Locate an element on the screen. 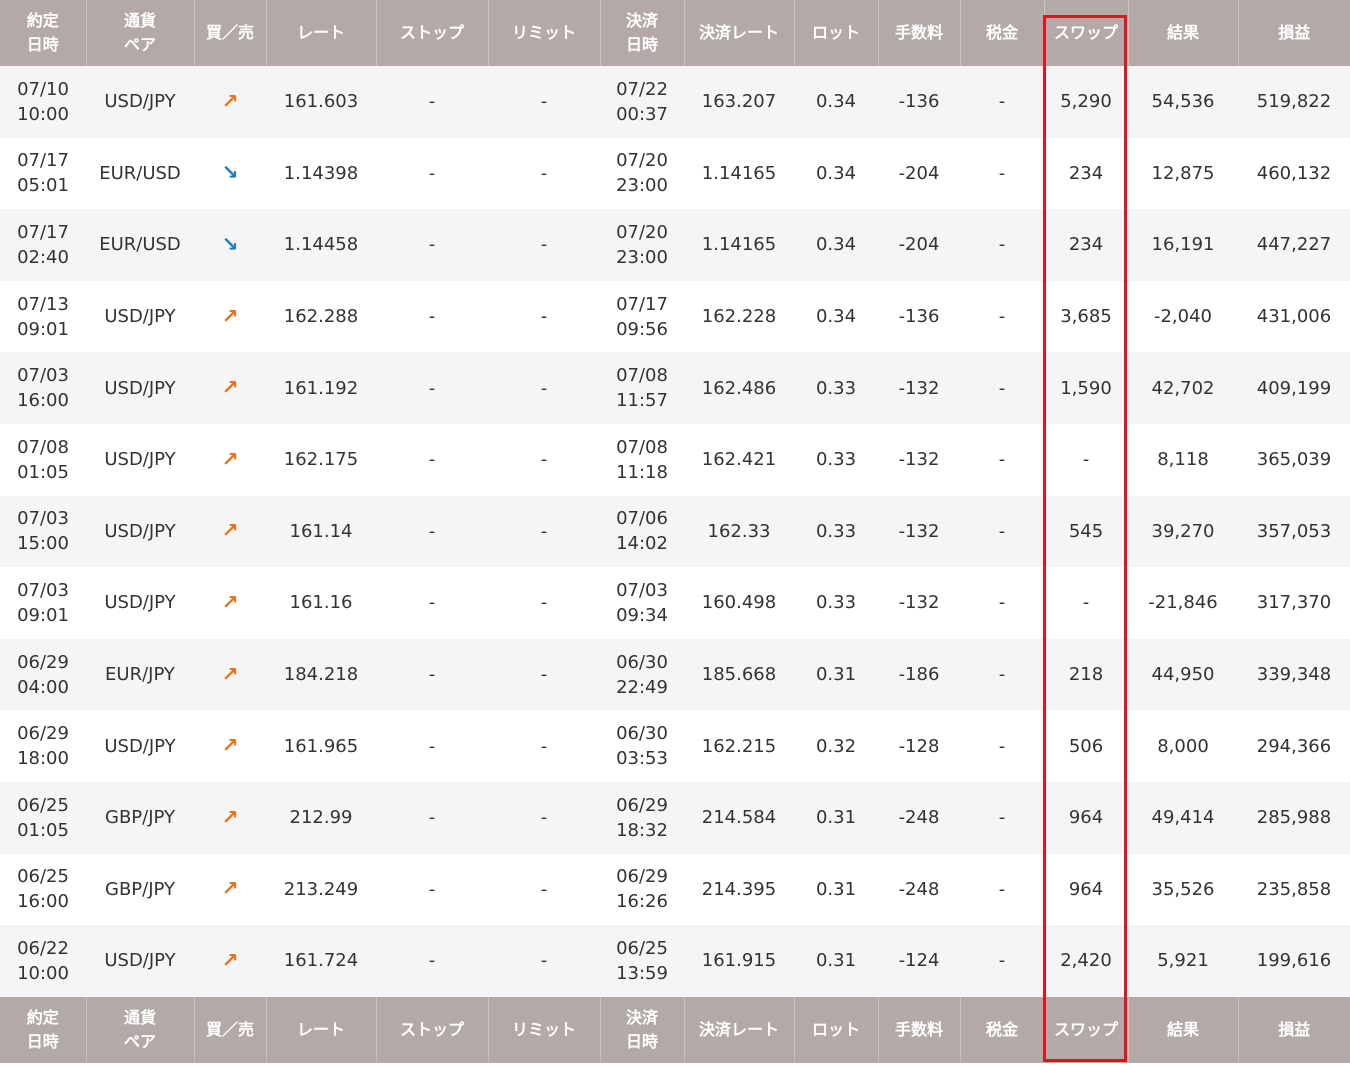  column-header-side: 買／売 is located at coordinates (230, 33).